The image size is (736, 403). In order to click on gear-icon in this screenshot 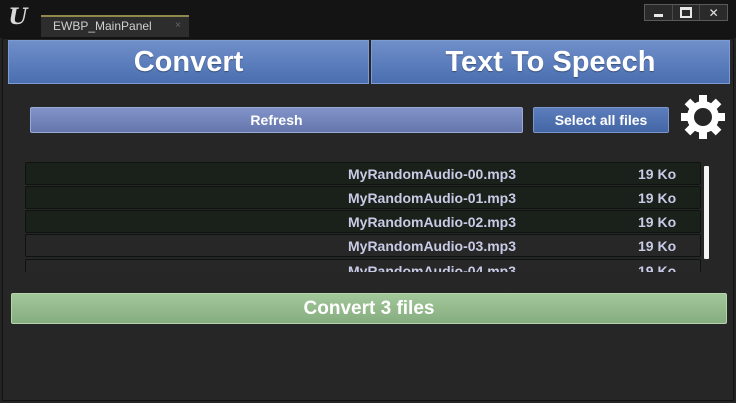, I will do `click(703, 117)`.